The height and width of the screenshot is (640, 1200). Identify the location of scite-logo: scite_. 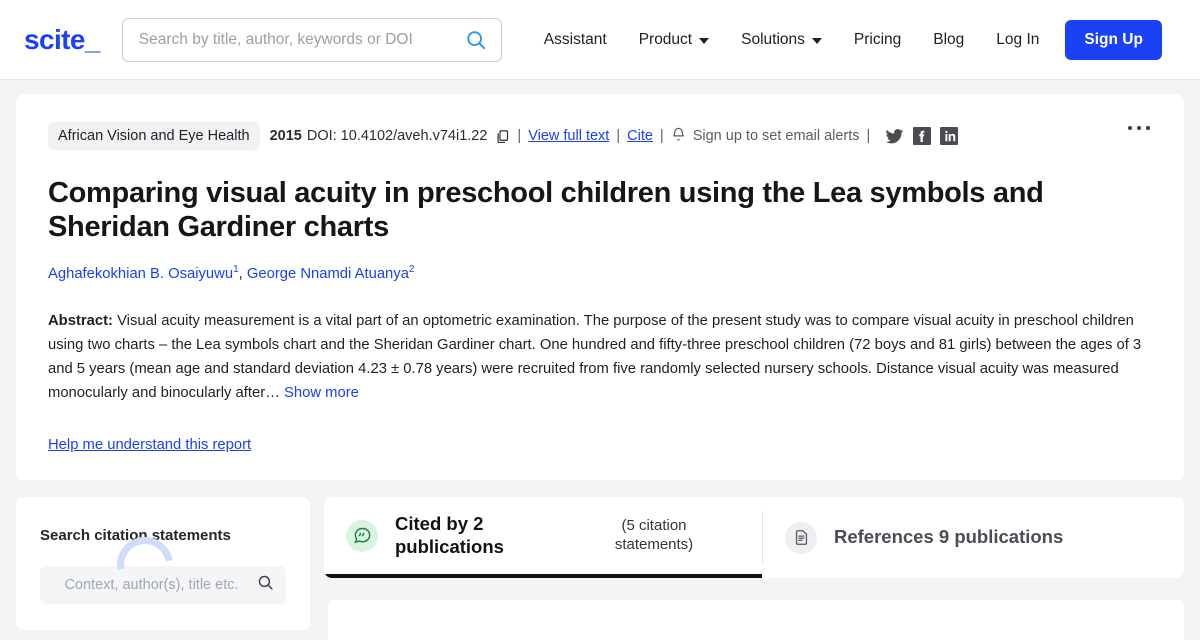
(62, 39).